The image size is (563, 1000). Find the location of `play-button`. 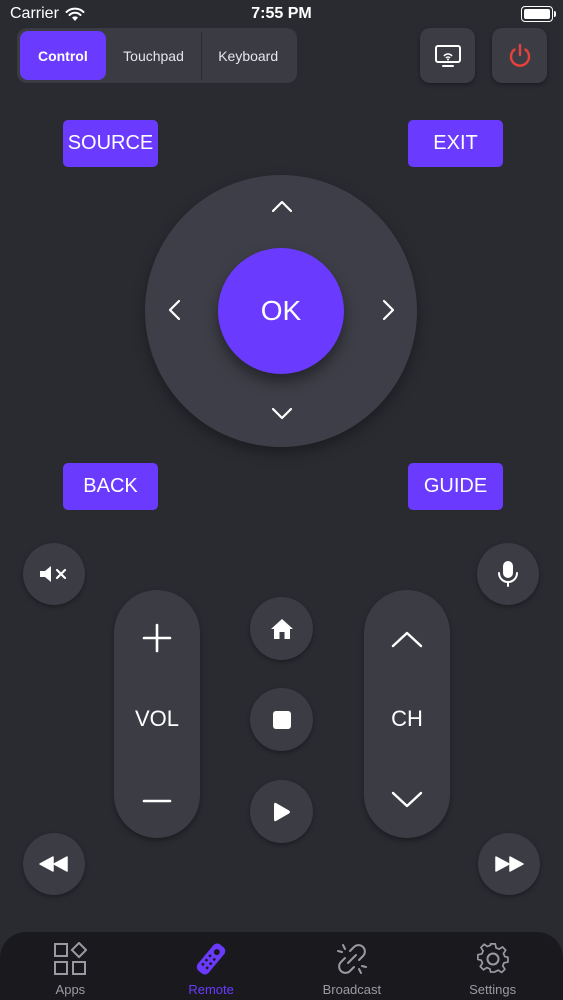

play-button is located at coordinates (281, 811).